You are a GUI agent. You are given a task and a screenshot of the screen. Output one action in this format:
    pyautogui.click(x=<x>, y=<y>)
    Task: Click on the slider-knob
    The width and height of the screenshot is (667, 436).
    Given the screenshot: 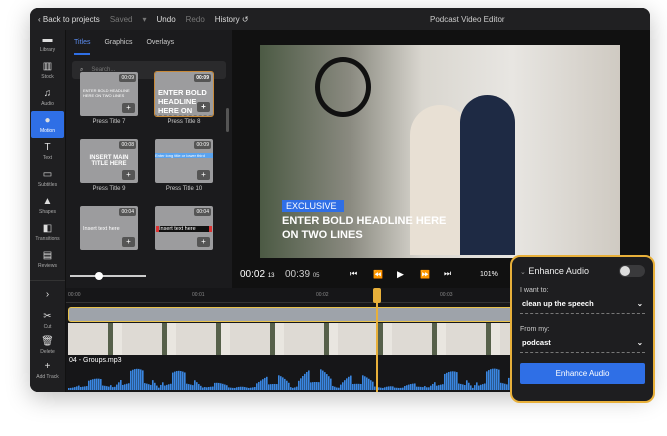 What is the action you would take?
    pyautogui.click(x=99, y=276)
    